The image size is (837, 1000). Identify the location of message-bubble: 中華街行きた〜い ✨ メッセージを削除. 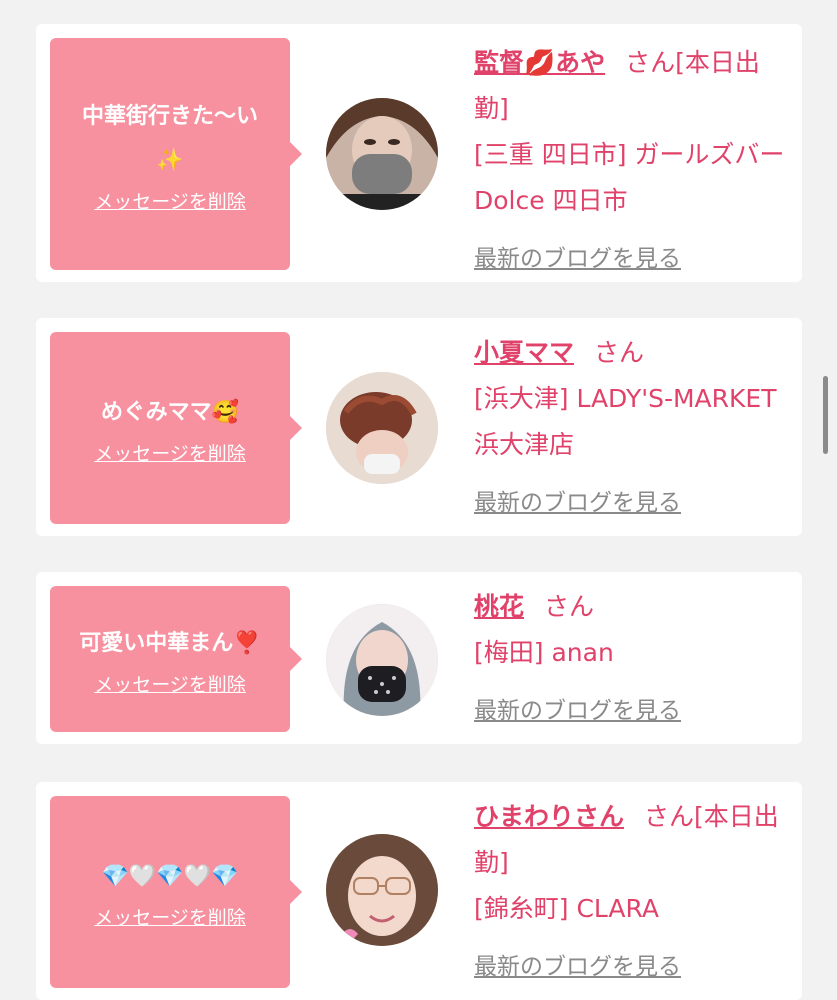
(176, 154).